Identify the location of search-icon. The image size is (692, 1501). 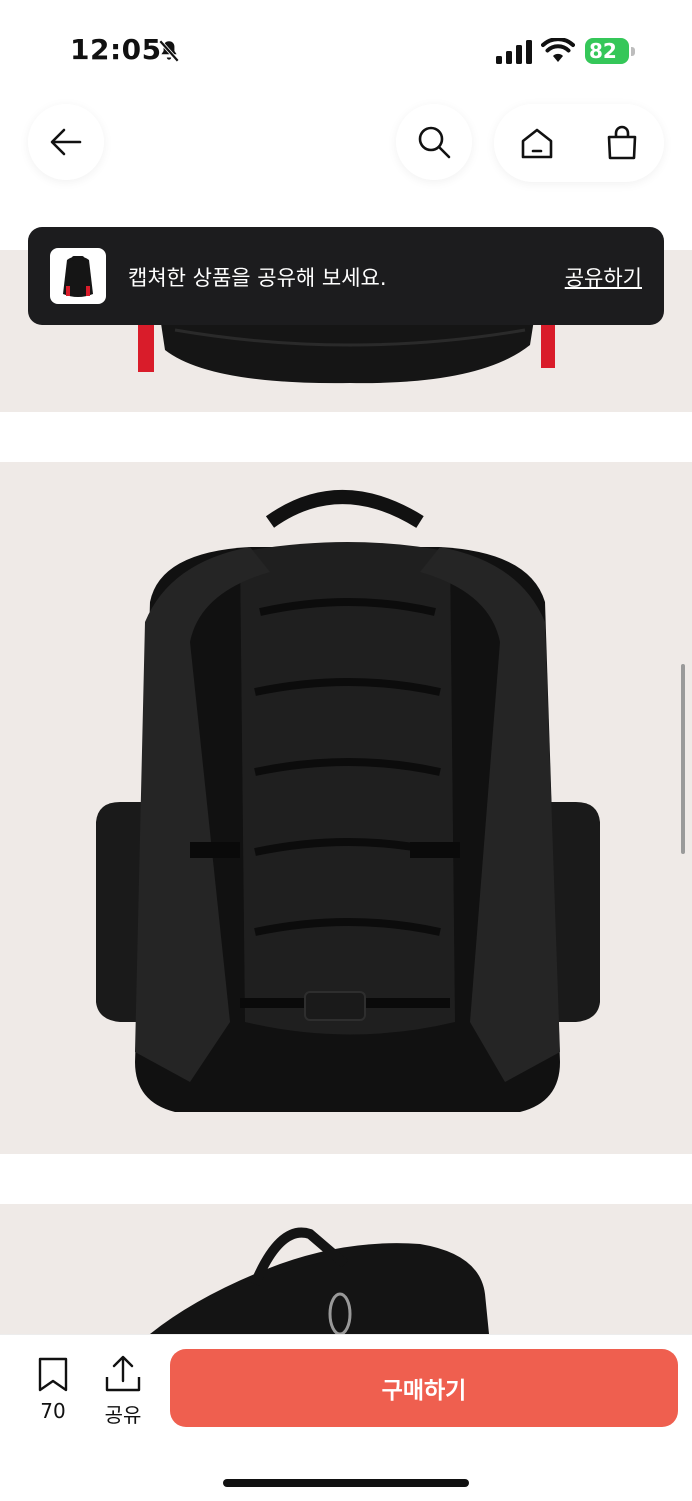
(434, 142).